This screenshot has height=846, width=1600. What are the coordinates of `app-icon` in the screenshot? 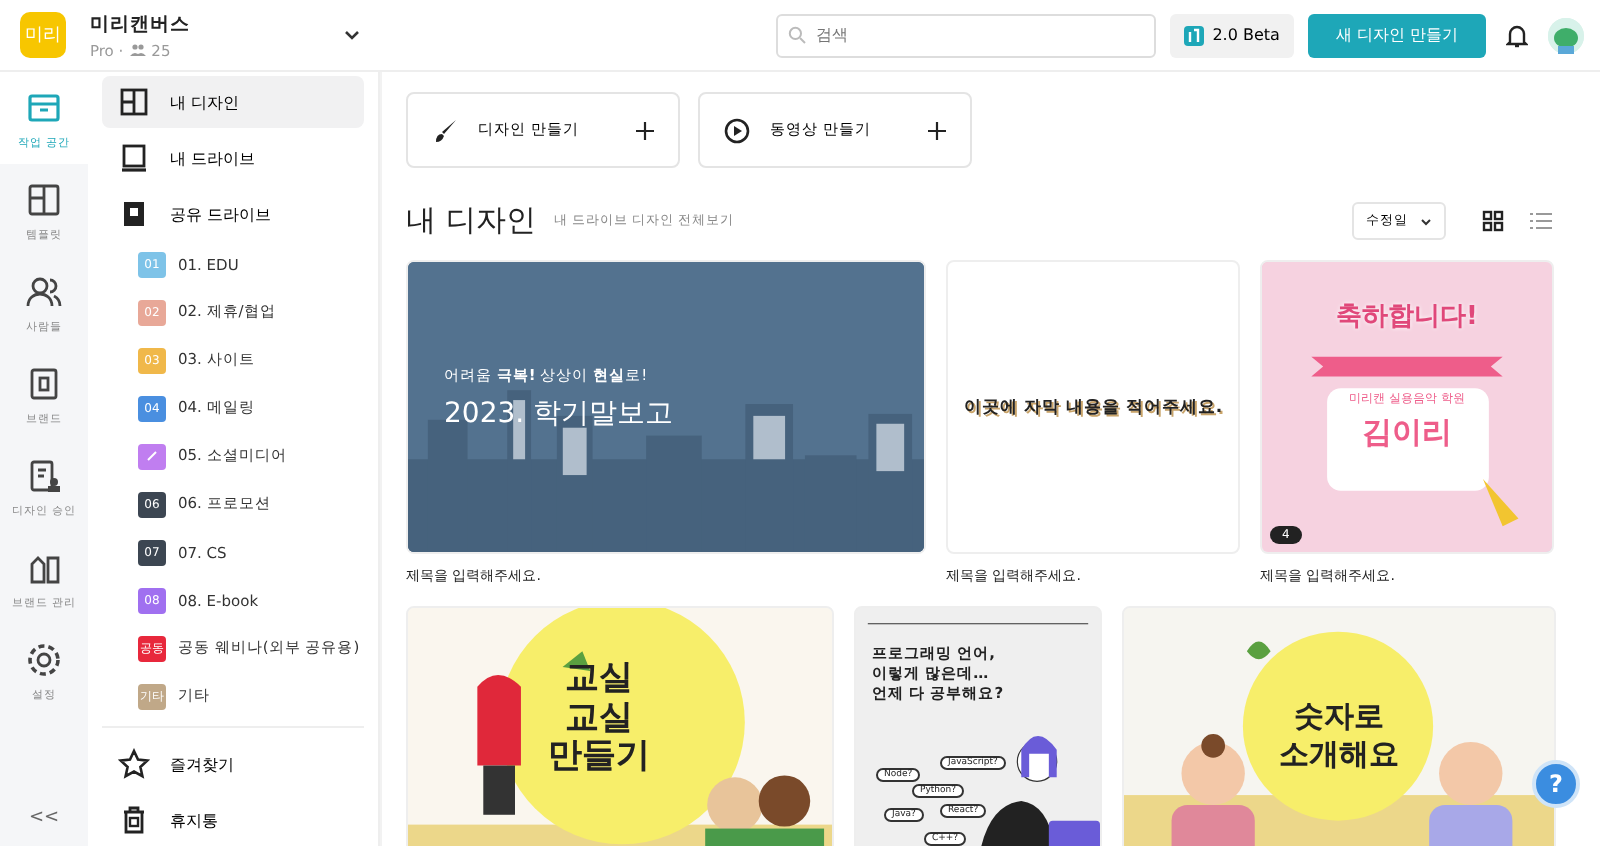 It's located at (1194, 35).